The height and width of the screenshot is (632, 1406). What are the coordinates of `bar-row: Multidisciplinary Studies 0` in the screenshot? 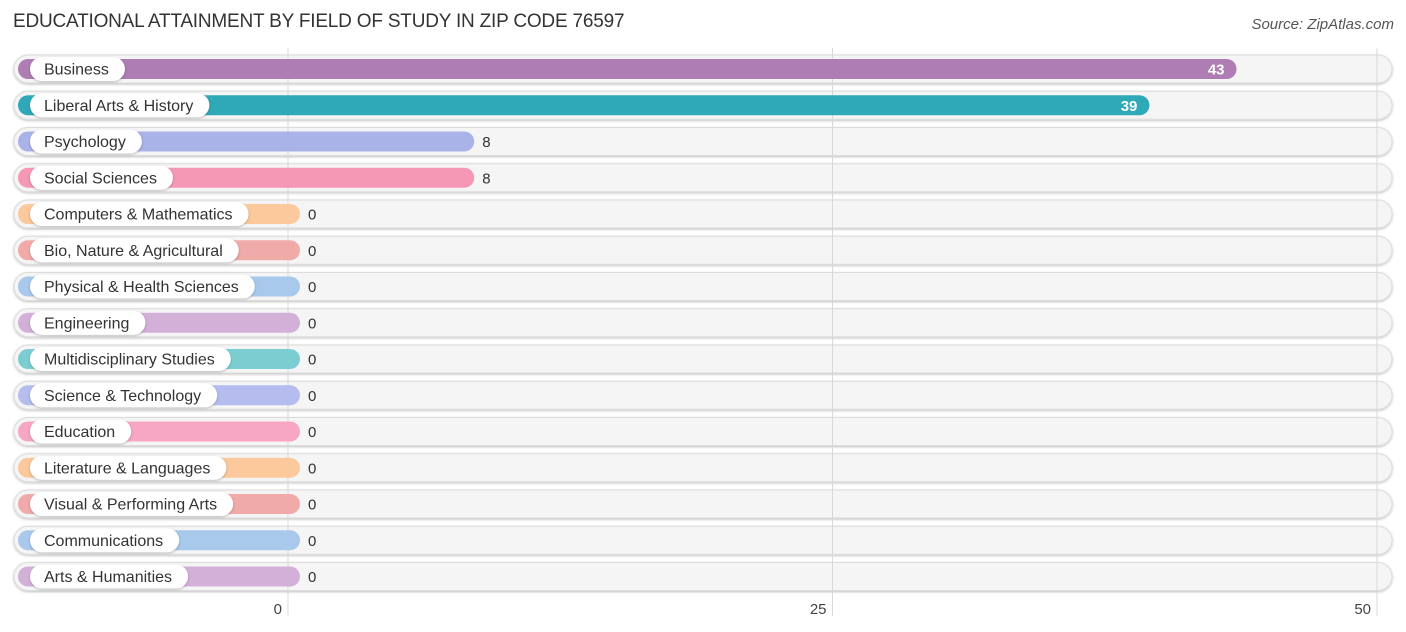 It's located at (167, 359).